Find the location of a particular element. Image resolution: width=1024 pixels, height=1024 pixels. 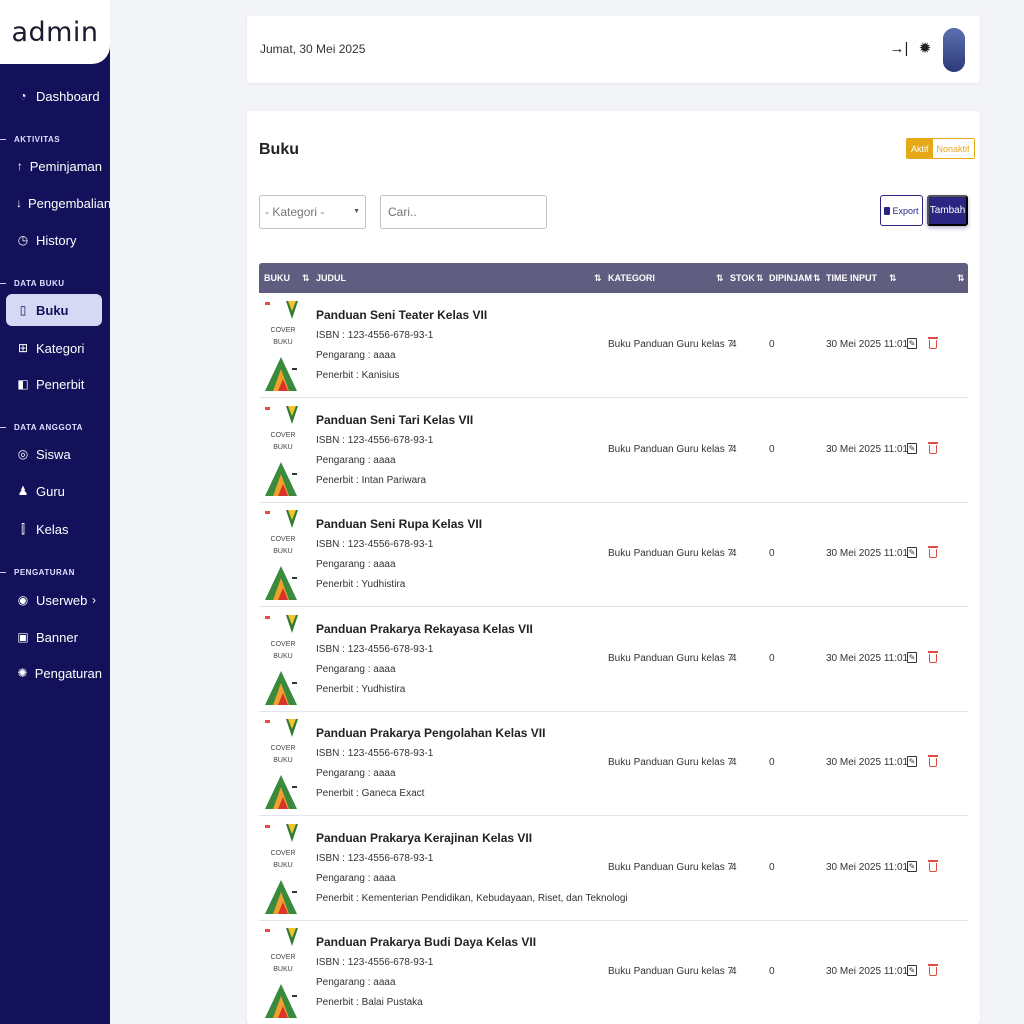

sidebar-item-pengembalian: ↓ Pengembalian is located at coordinates (58, 203).